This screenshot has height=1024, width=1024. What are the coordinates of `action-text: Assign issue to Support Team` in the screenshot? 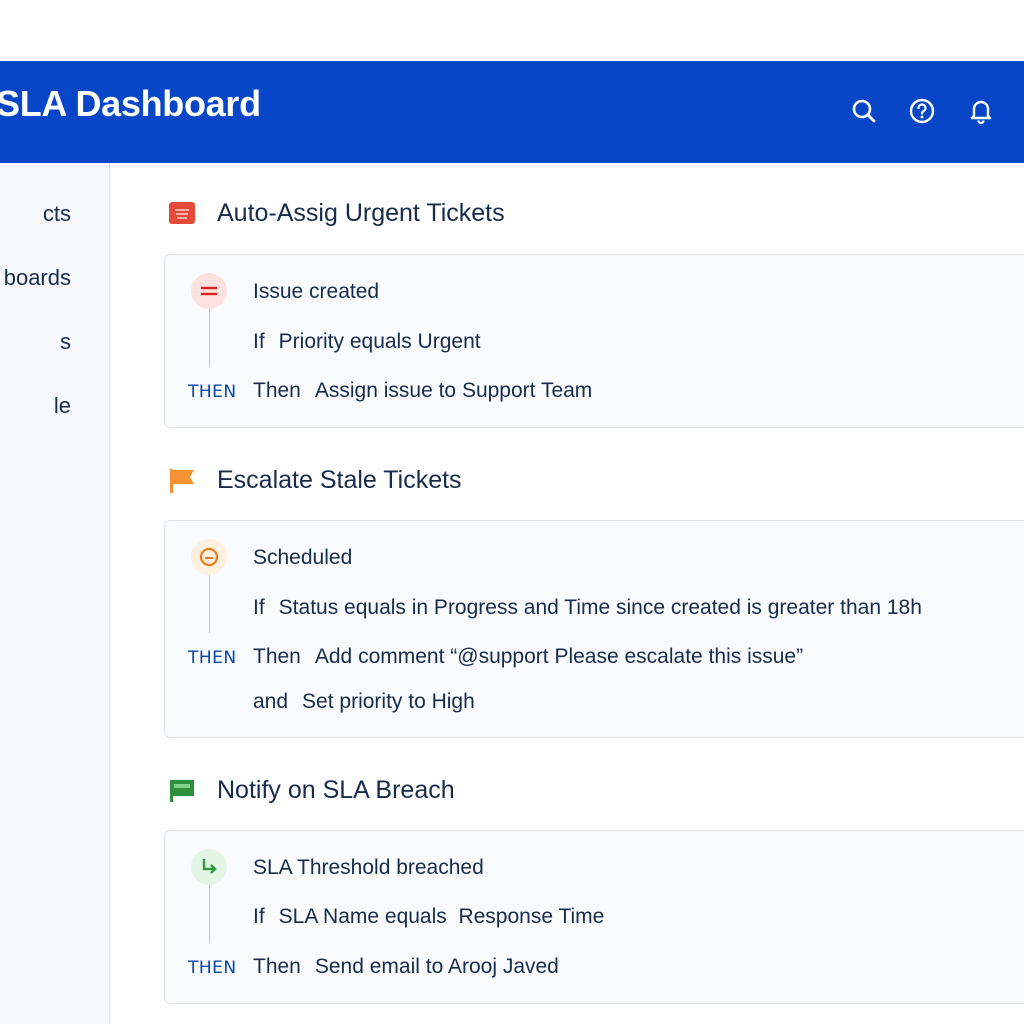 It's located at (453, 390).